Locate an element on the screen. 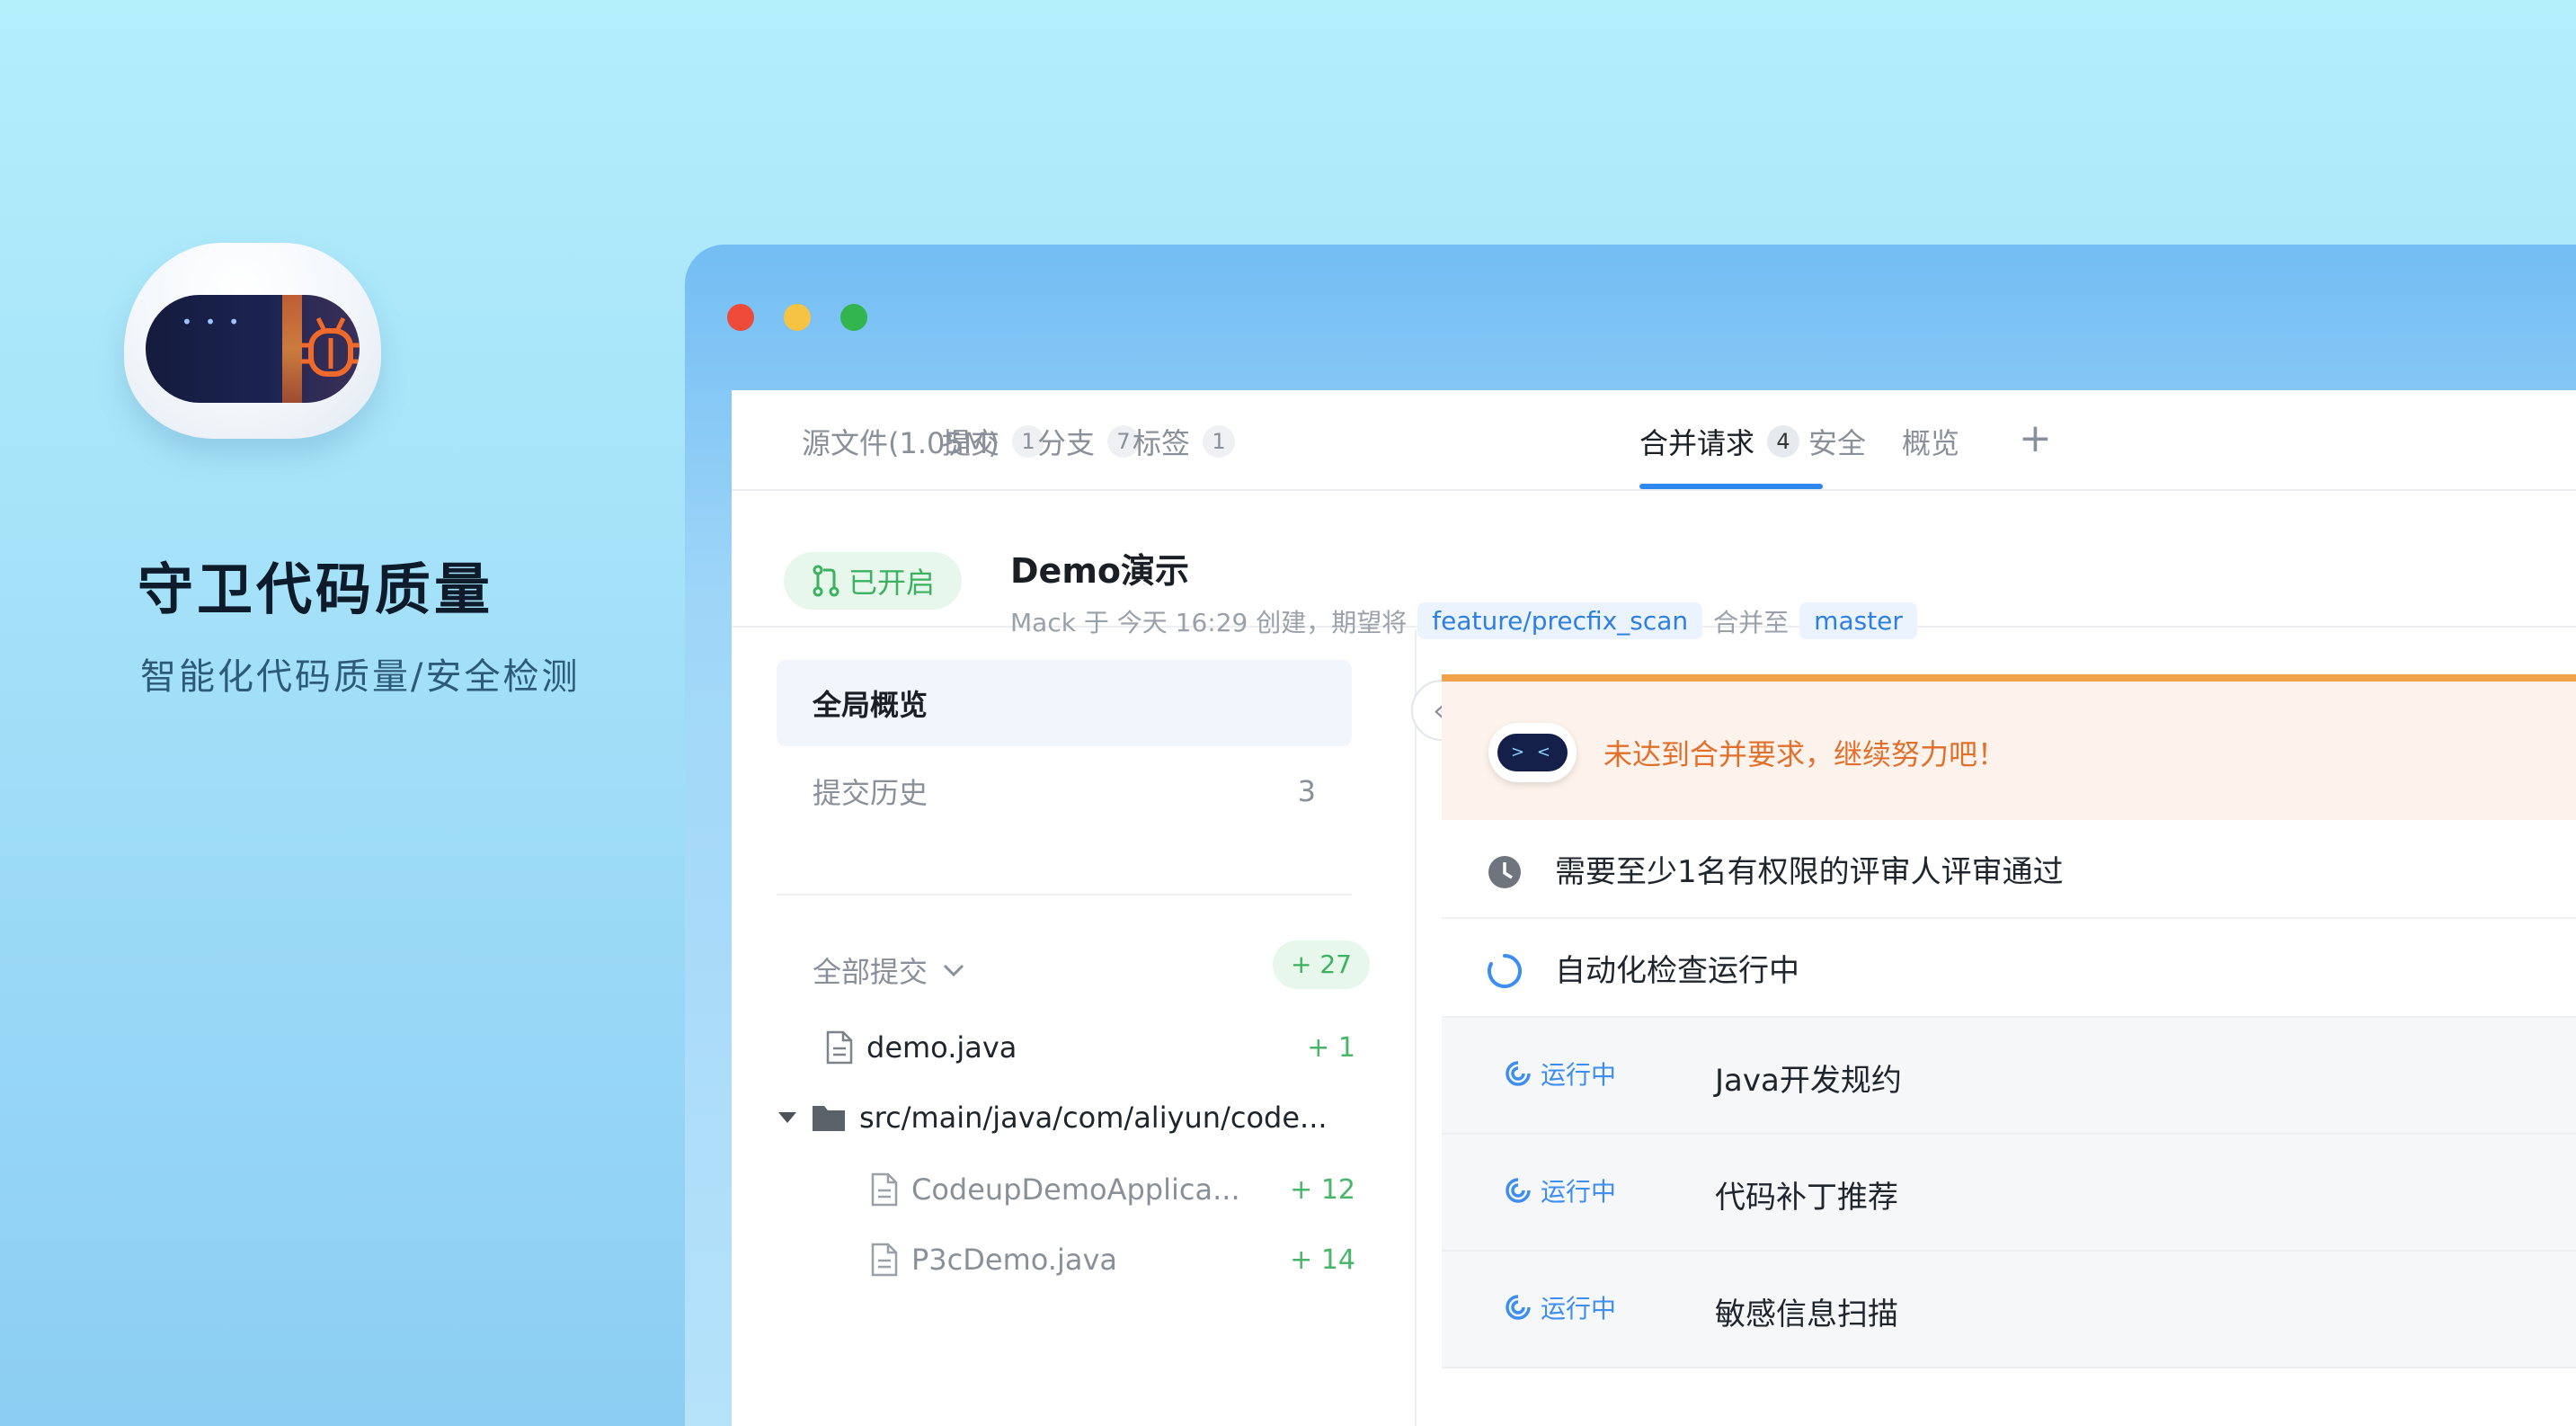 The height and width of the screenshot is (1426, 2576). merge-icon is located at coordinates (826, 581).